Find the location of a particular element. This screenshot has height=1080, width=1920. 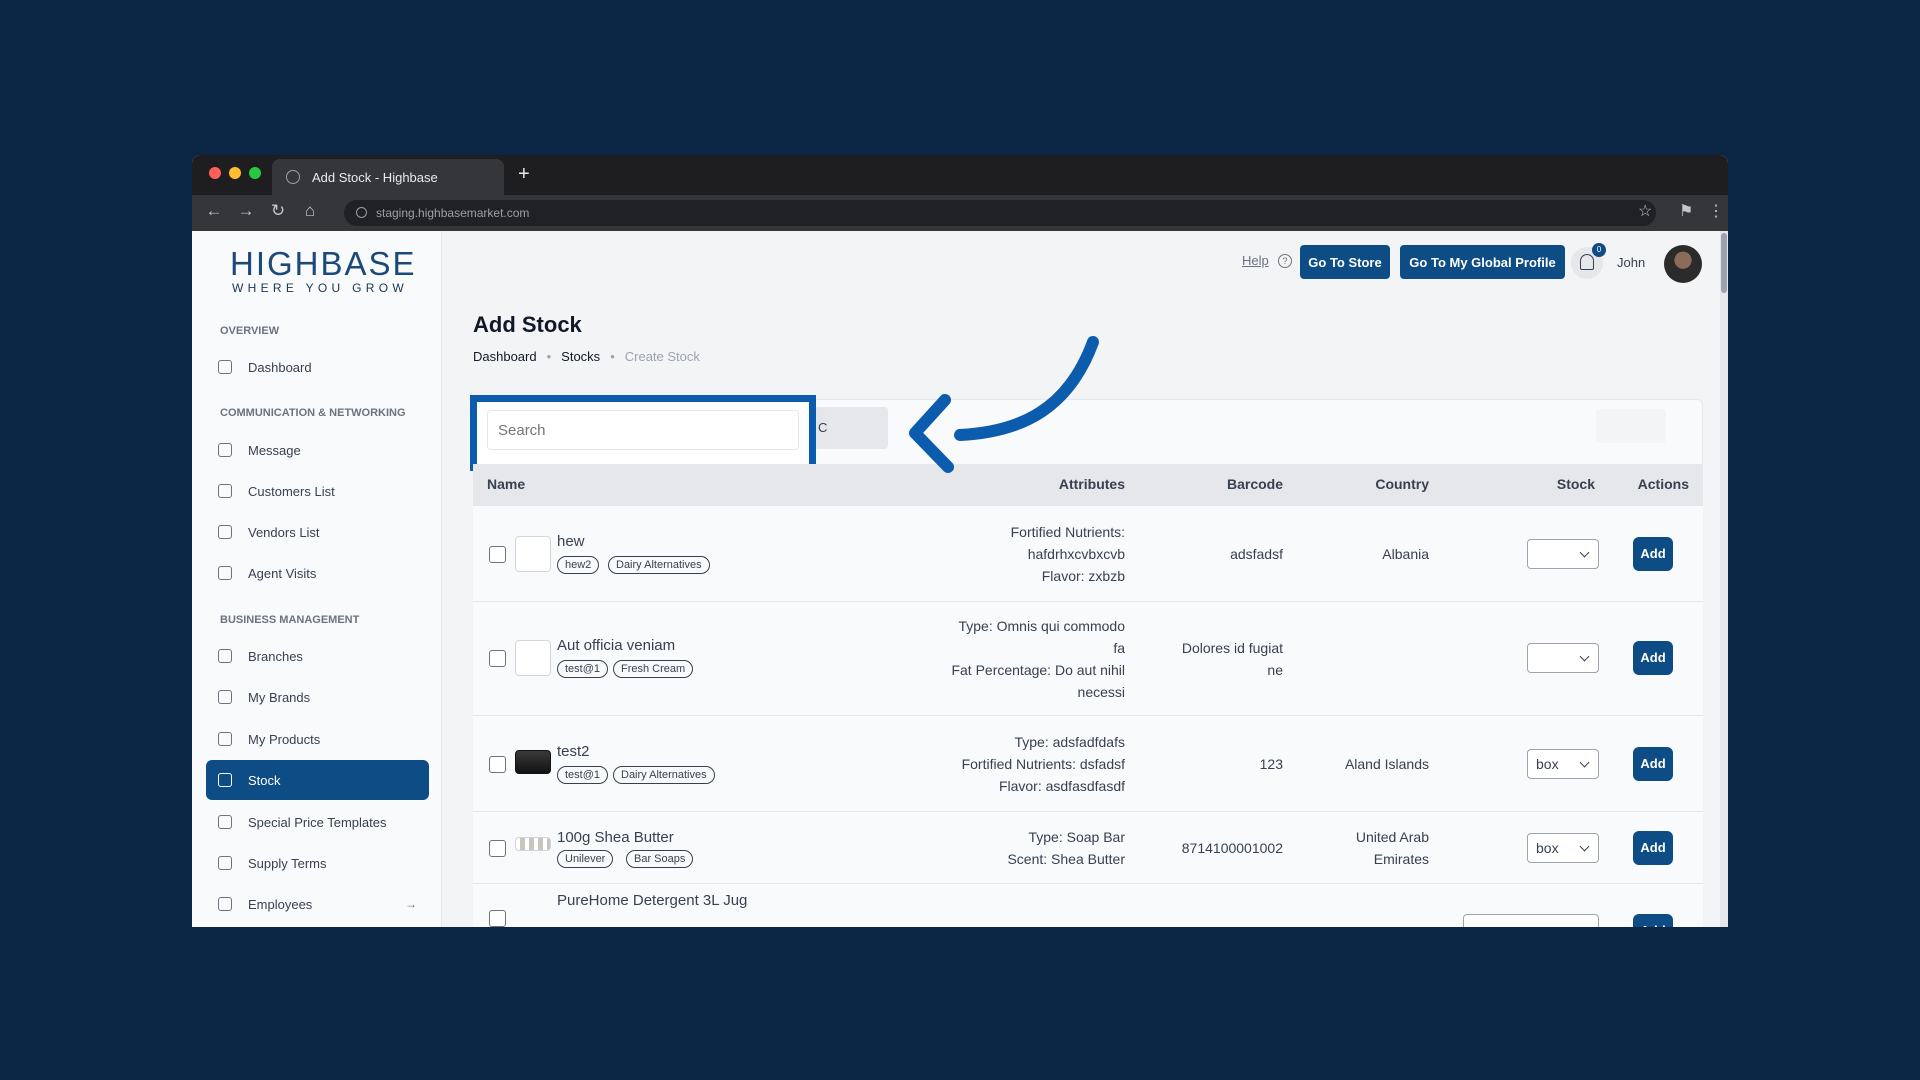

column-attributes: Attributes is located at coordinates (1092, 484).